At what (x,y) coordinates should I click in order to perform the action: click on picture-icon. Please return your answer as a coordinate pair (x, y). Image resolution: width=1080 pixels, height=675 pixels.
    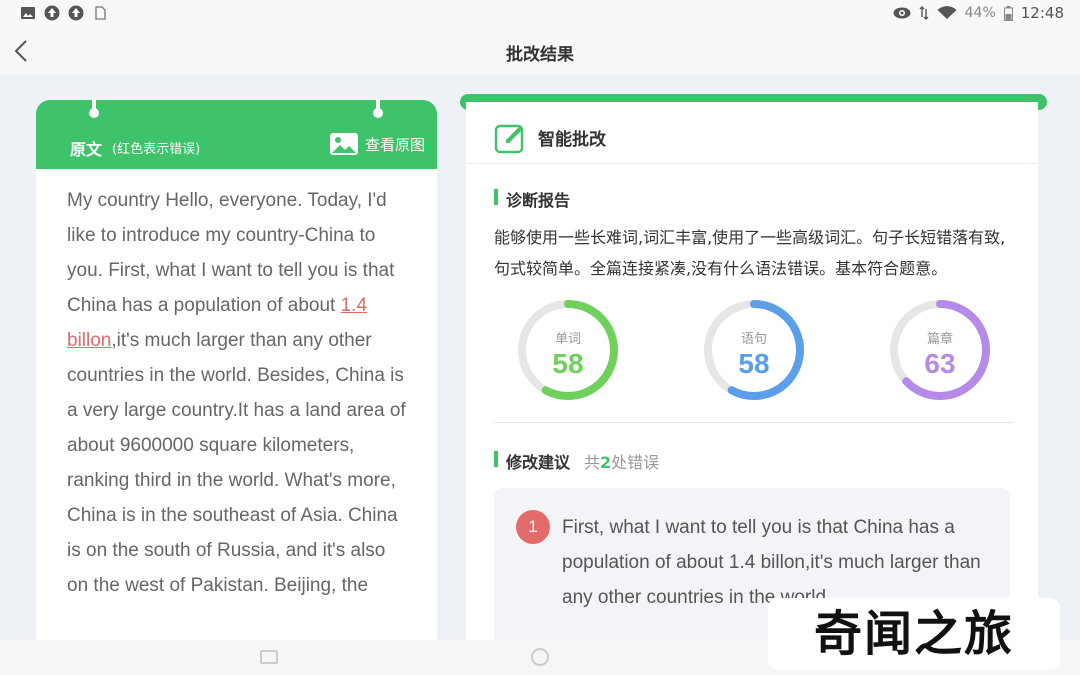
    Looking at the image, I should click on (343, 144).